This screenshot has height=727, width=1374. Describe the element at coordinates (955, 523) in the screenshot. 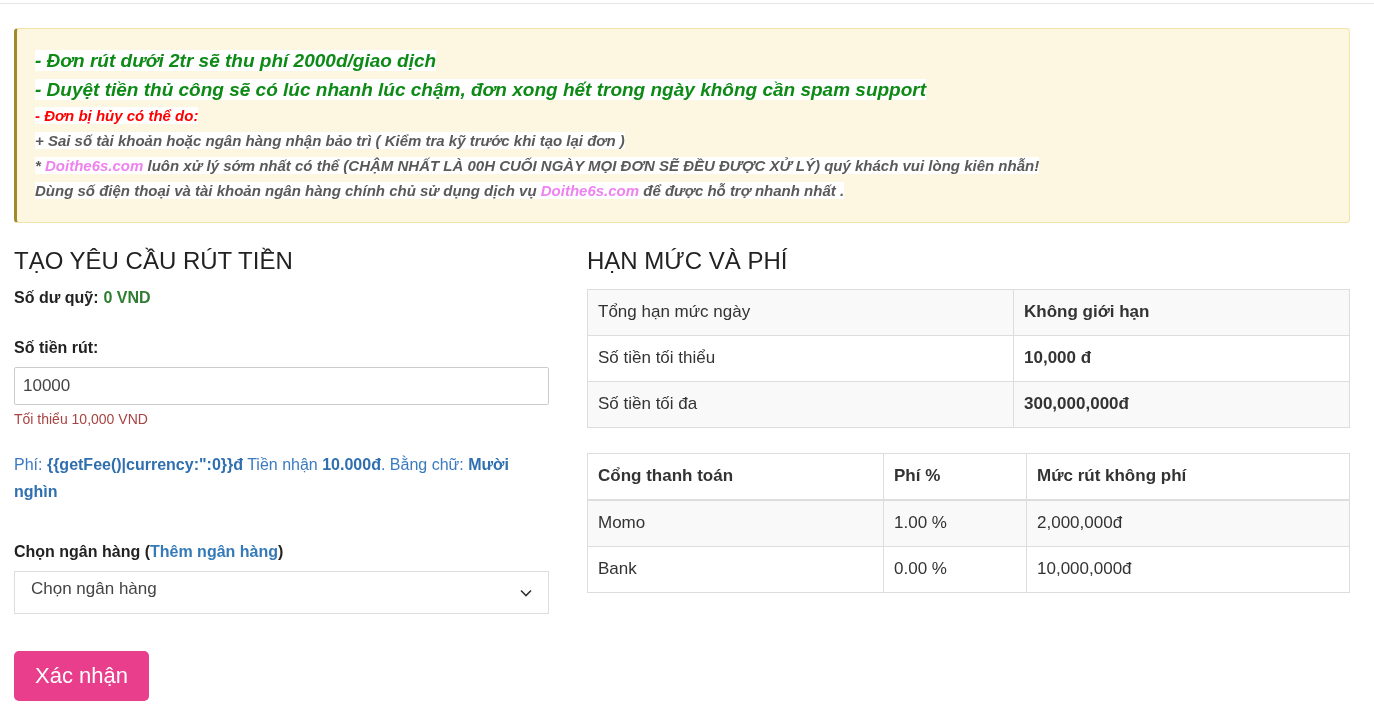

I see `table-cell: 1.00 %` at that location.